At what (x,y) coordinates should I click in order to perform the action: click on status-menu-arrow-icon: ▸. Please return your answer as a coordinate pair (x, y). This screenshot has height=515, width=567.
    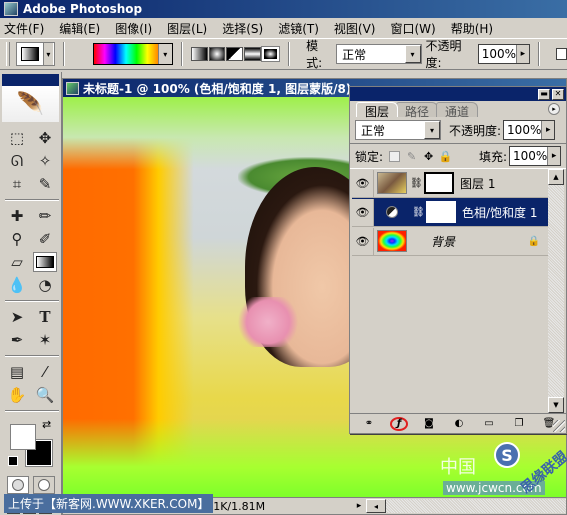
    Looking at the image, I should click on (359, 506).